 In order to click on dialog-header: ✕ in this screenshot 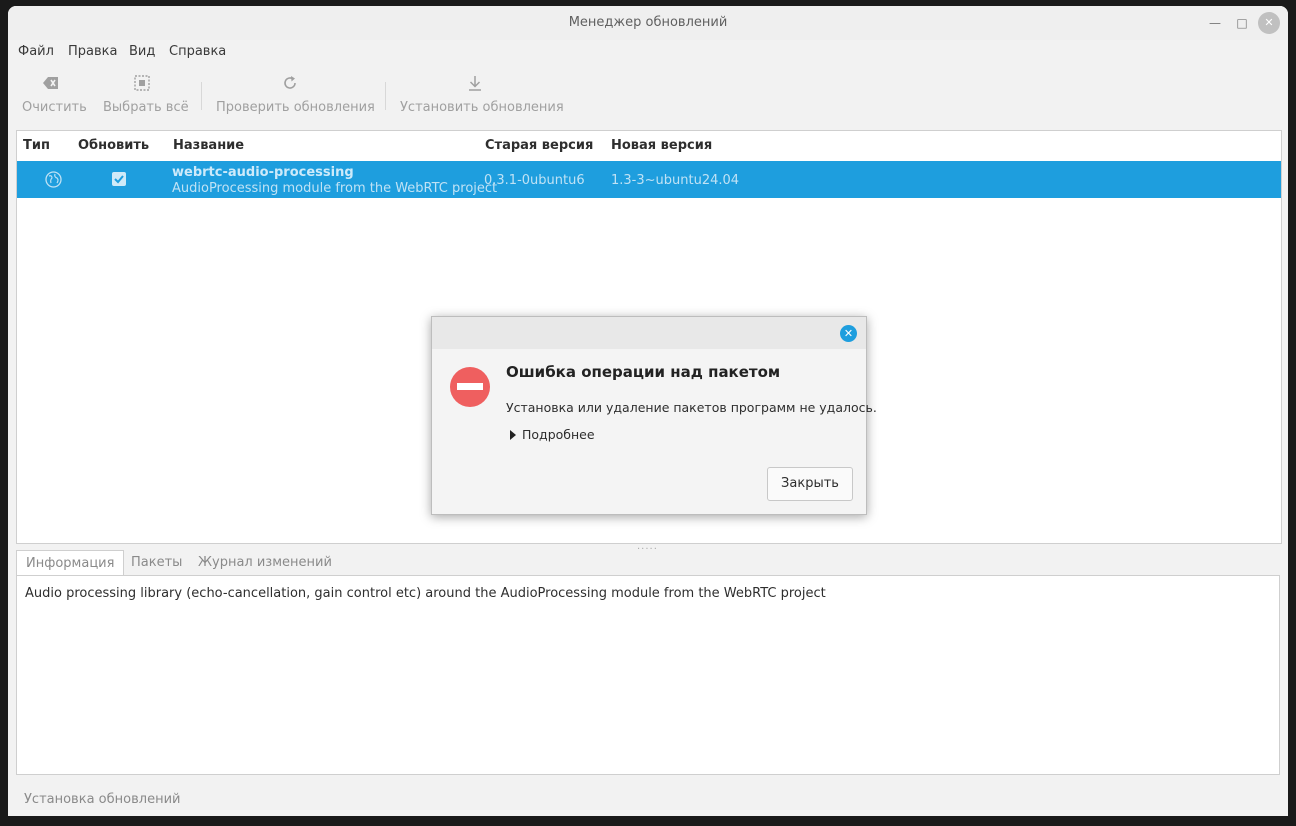, I will do `click(649, 333)`.